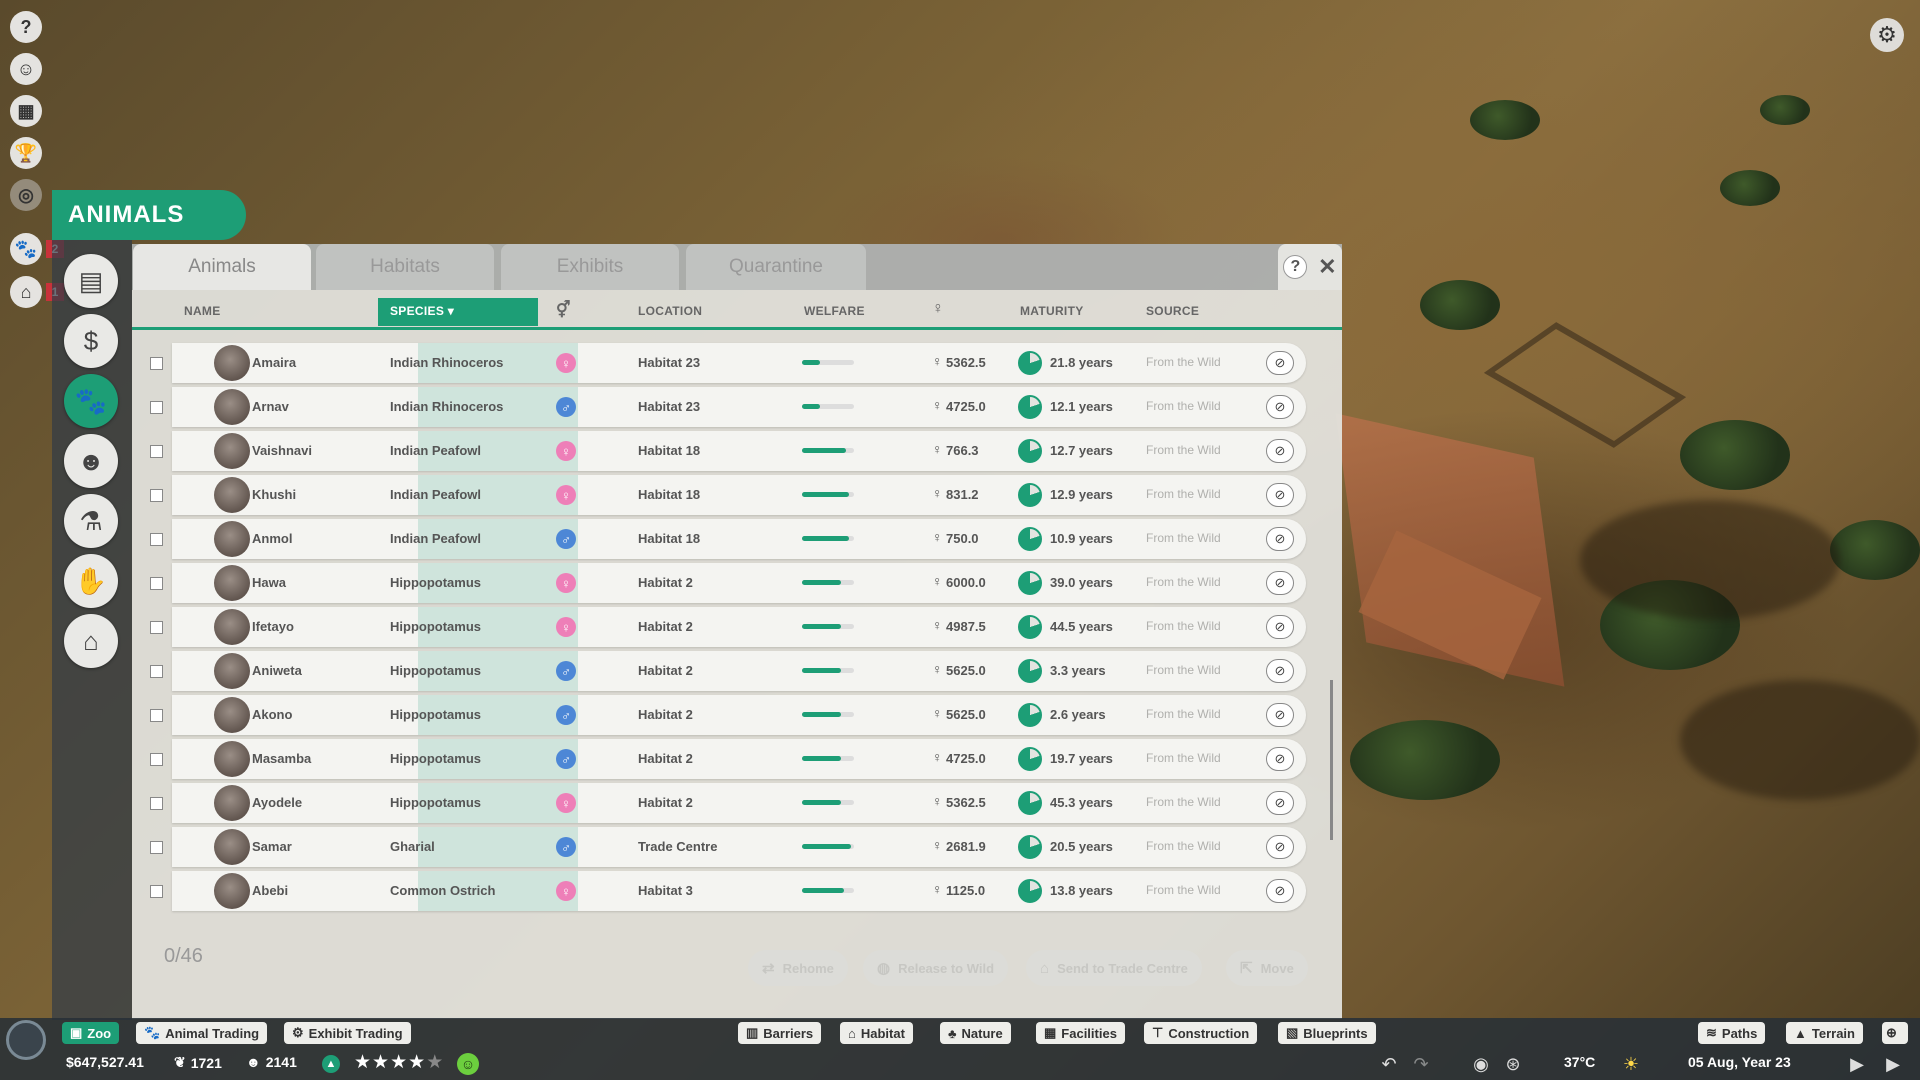 The image size is (1920, 1080). I want to click on paths-button: ≋ Paths, so click(1732, 1033).